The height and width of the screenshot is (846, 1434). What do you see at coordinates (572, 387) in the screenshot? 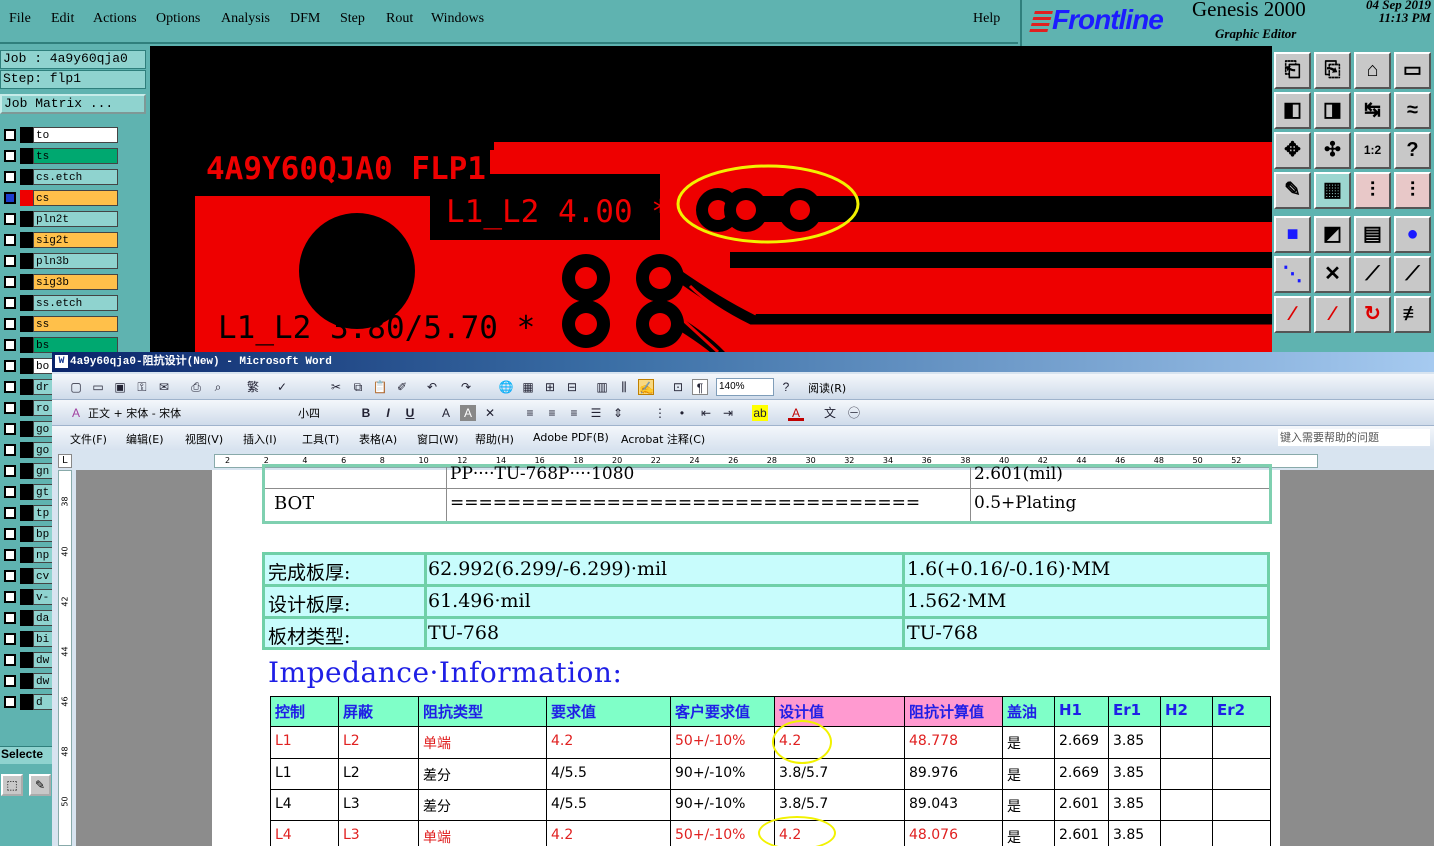
I see `insert-excel-icon: ⊟` at bounding box center [572, 387].